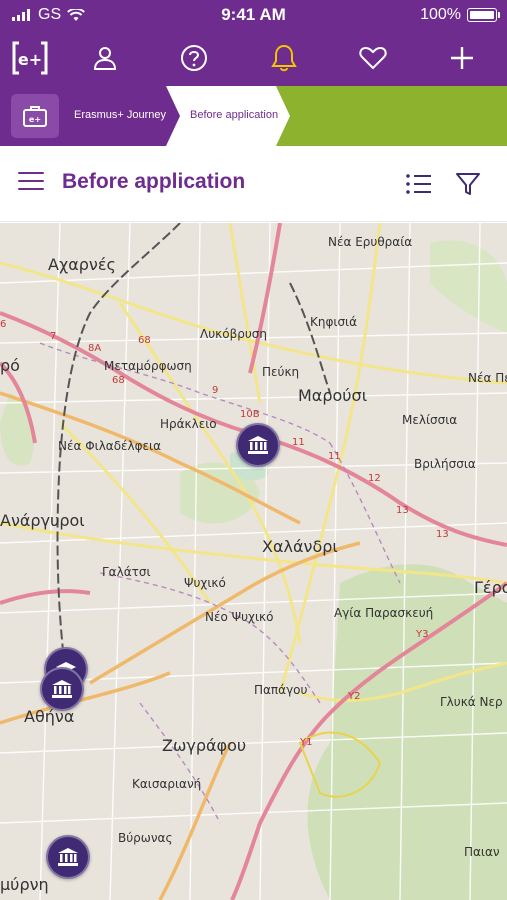 The width and height of the screenshot is (507, 900). What do you see at coordinates (430, 420) in the screenshot?
I see `map-label: Μελίσσια` at bounding box center [430, 420].